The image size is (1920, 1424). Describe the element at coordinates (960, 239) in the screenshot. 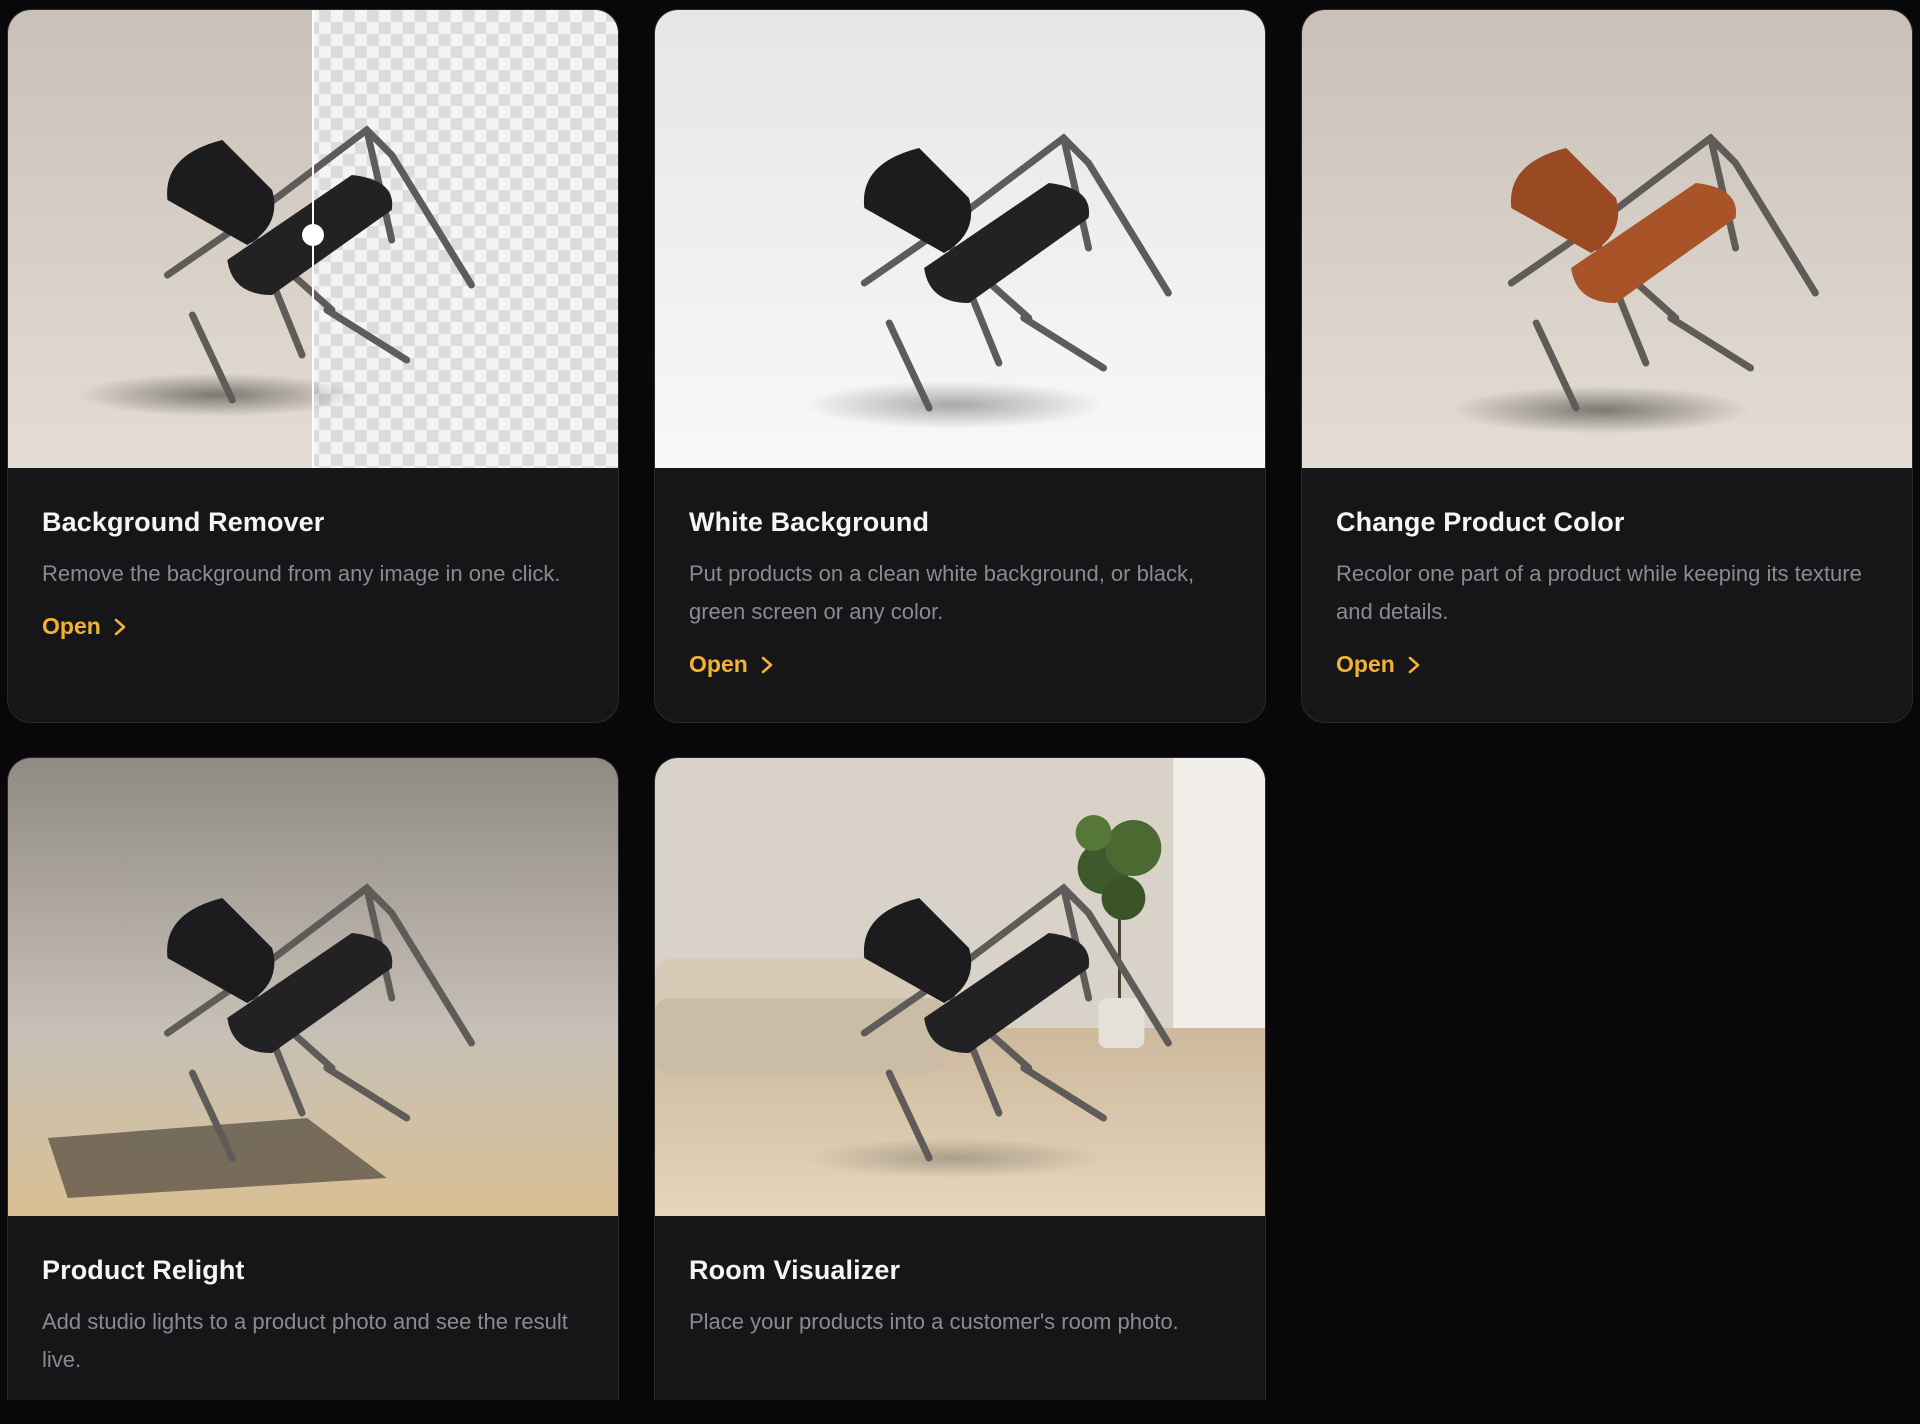

I see `white-background-thumbnail` at that location.